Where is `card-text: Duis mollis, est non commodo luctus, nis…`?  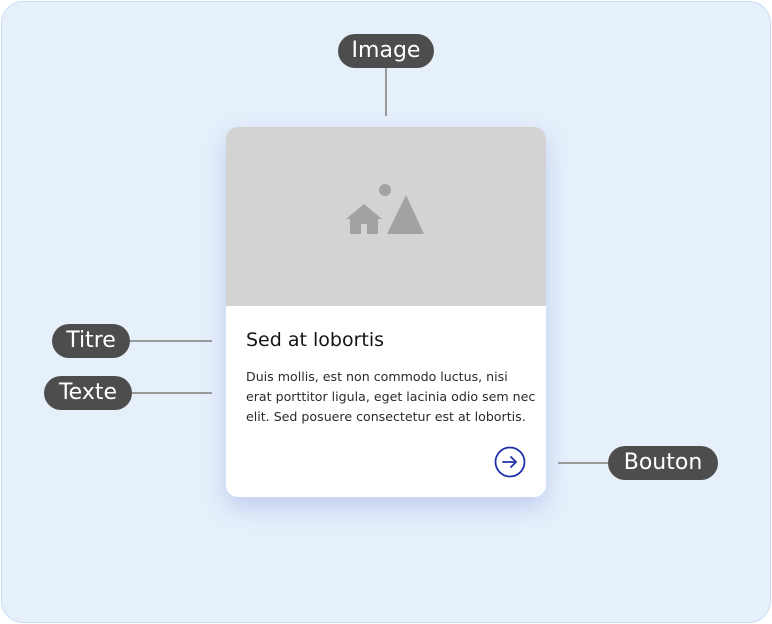 card-text: Duis mollis, est non commodo luctus, nis… is located at coordinates (391, 396).